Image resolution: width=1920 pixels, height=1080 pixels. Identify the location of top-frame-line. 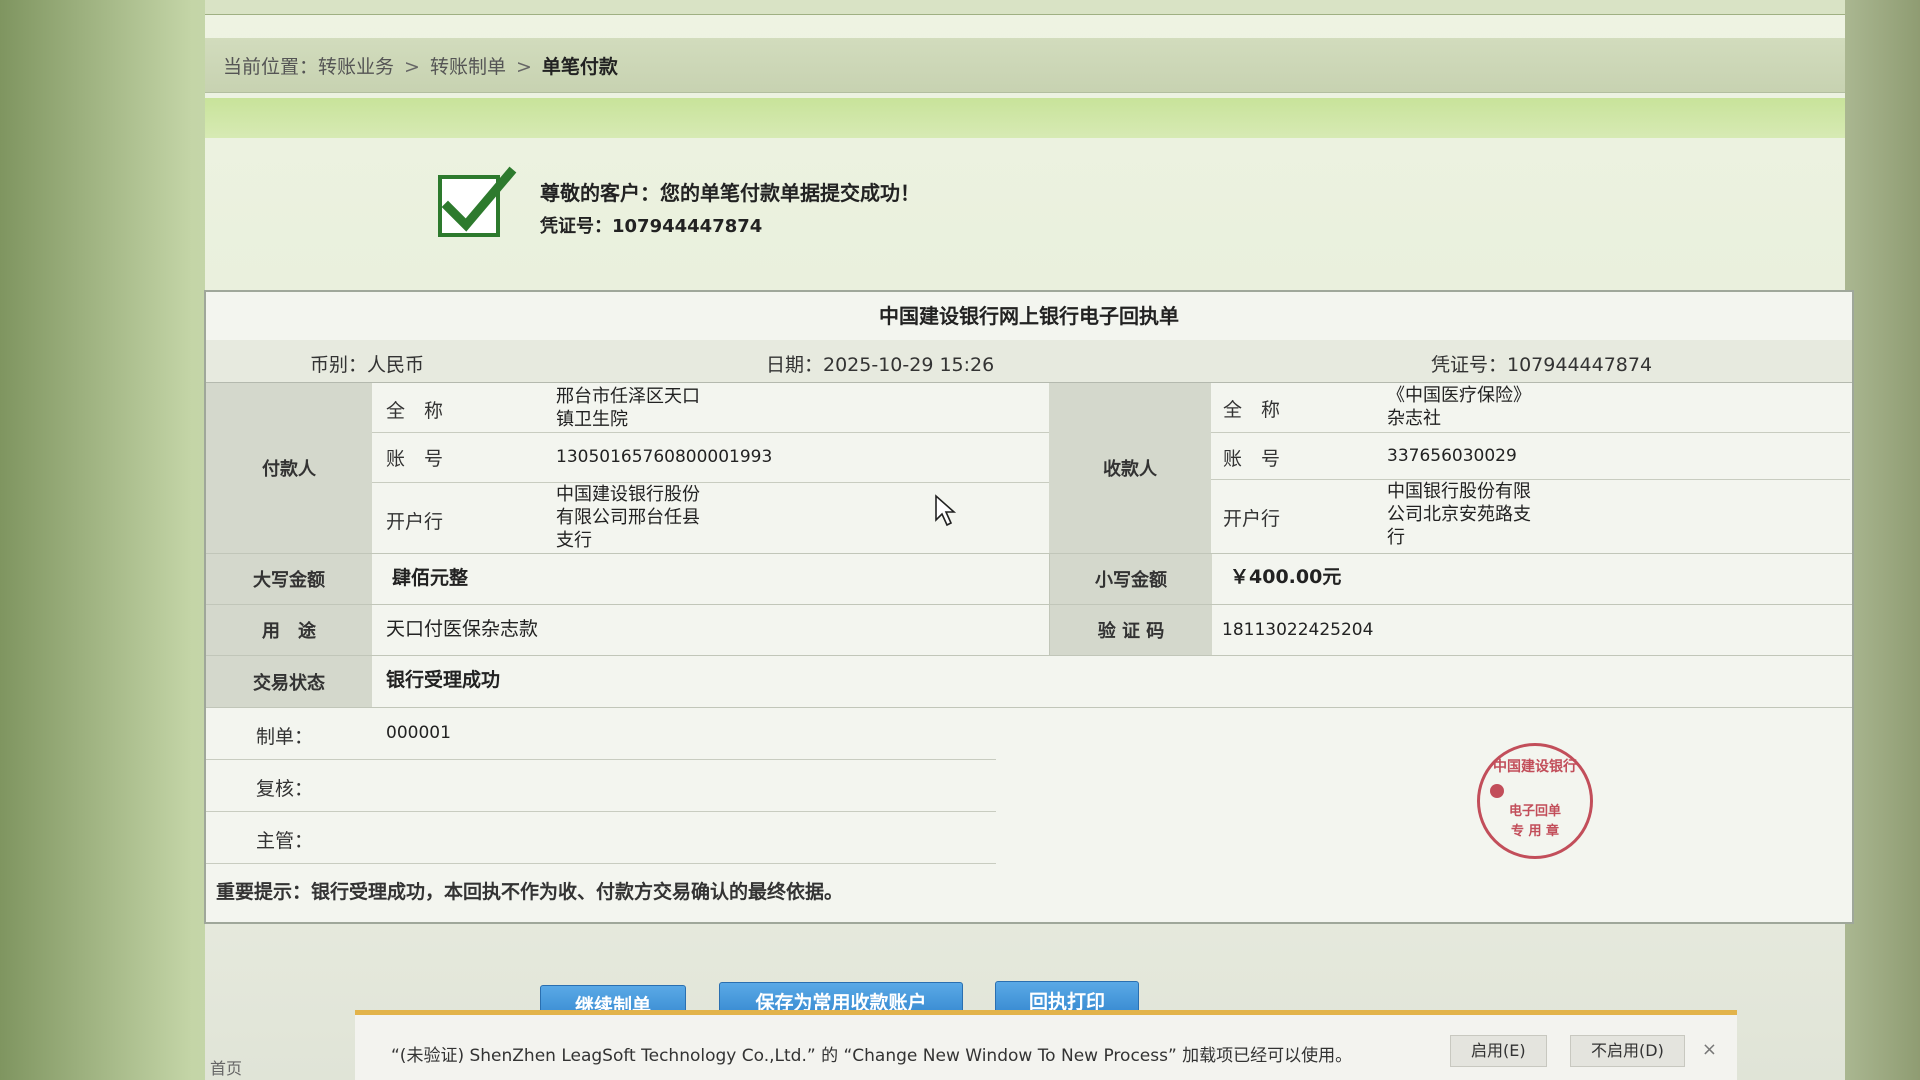
(1025, 7).